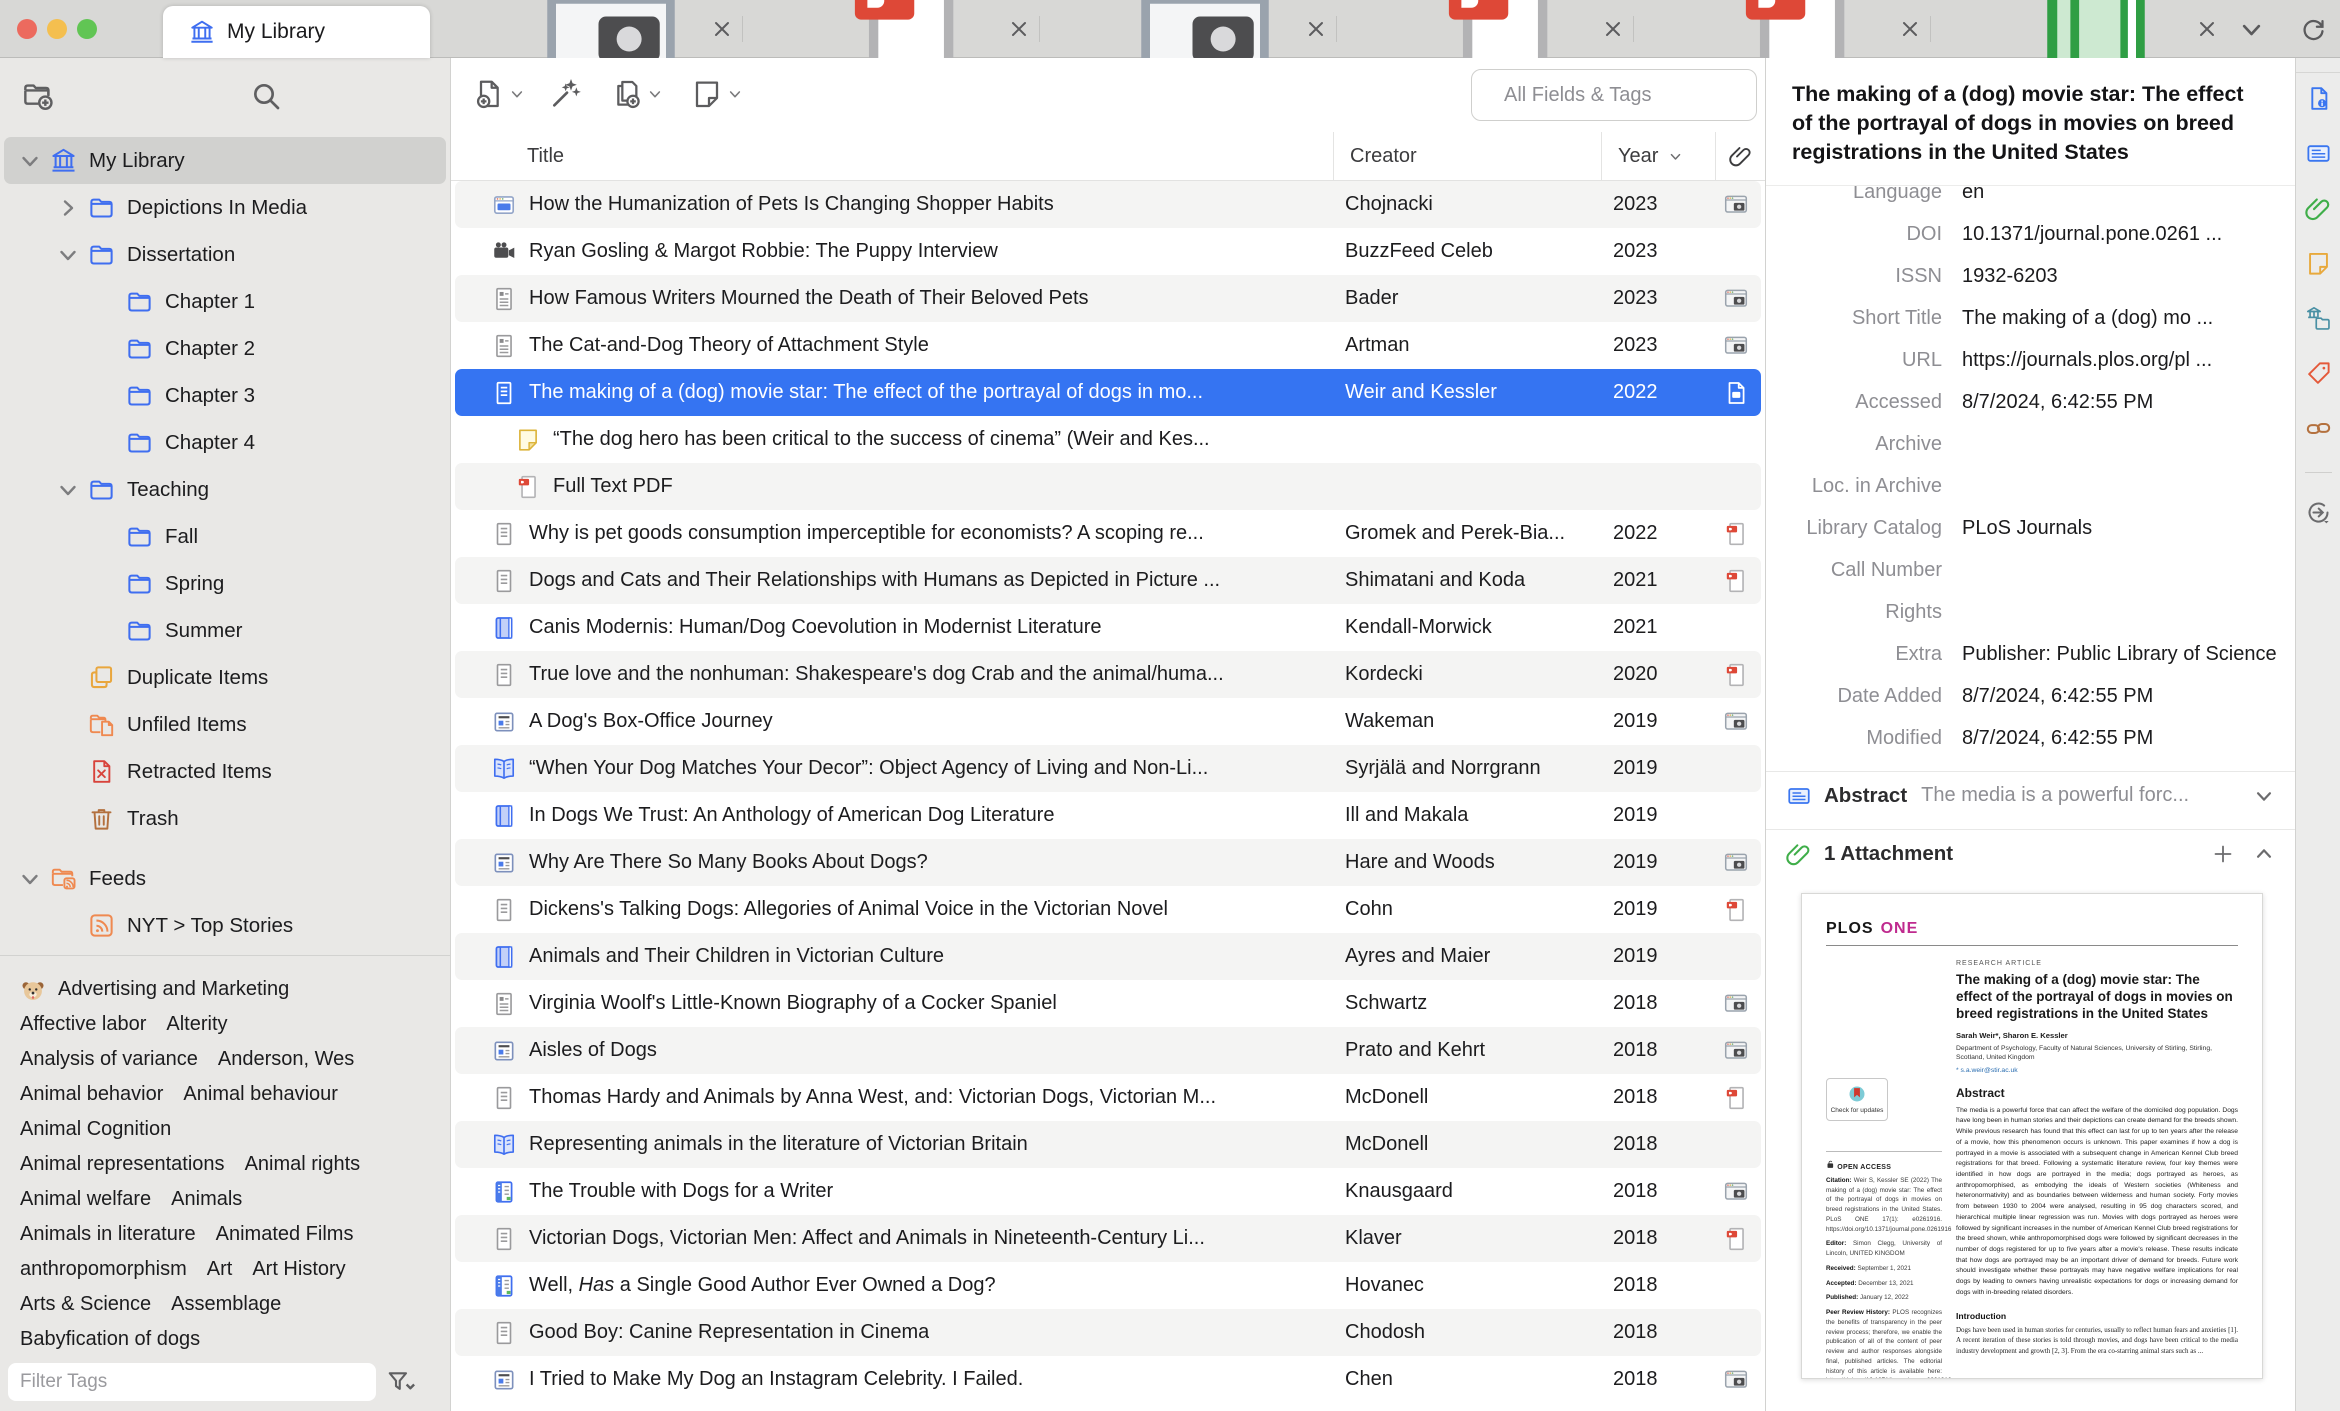 This screenshot has height=1411, width=2340. I want to click on collections-search-icon, so click(266, 96).